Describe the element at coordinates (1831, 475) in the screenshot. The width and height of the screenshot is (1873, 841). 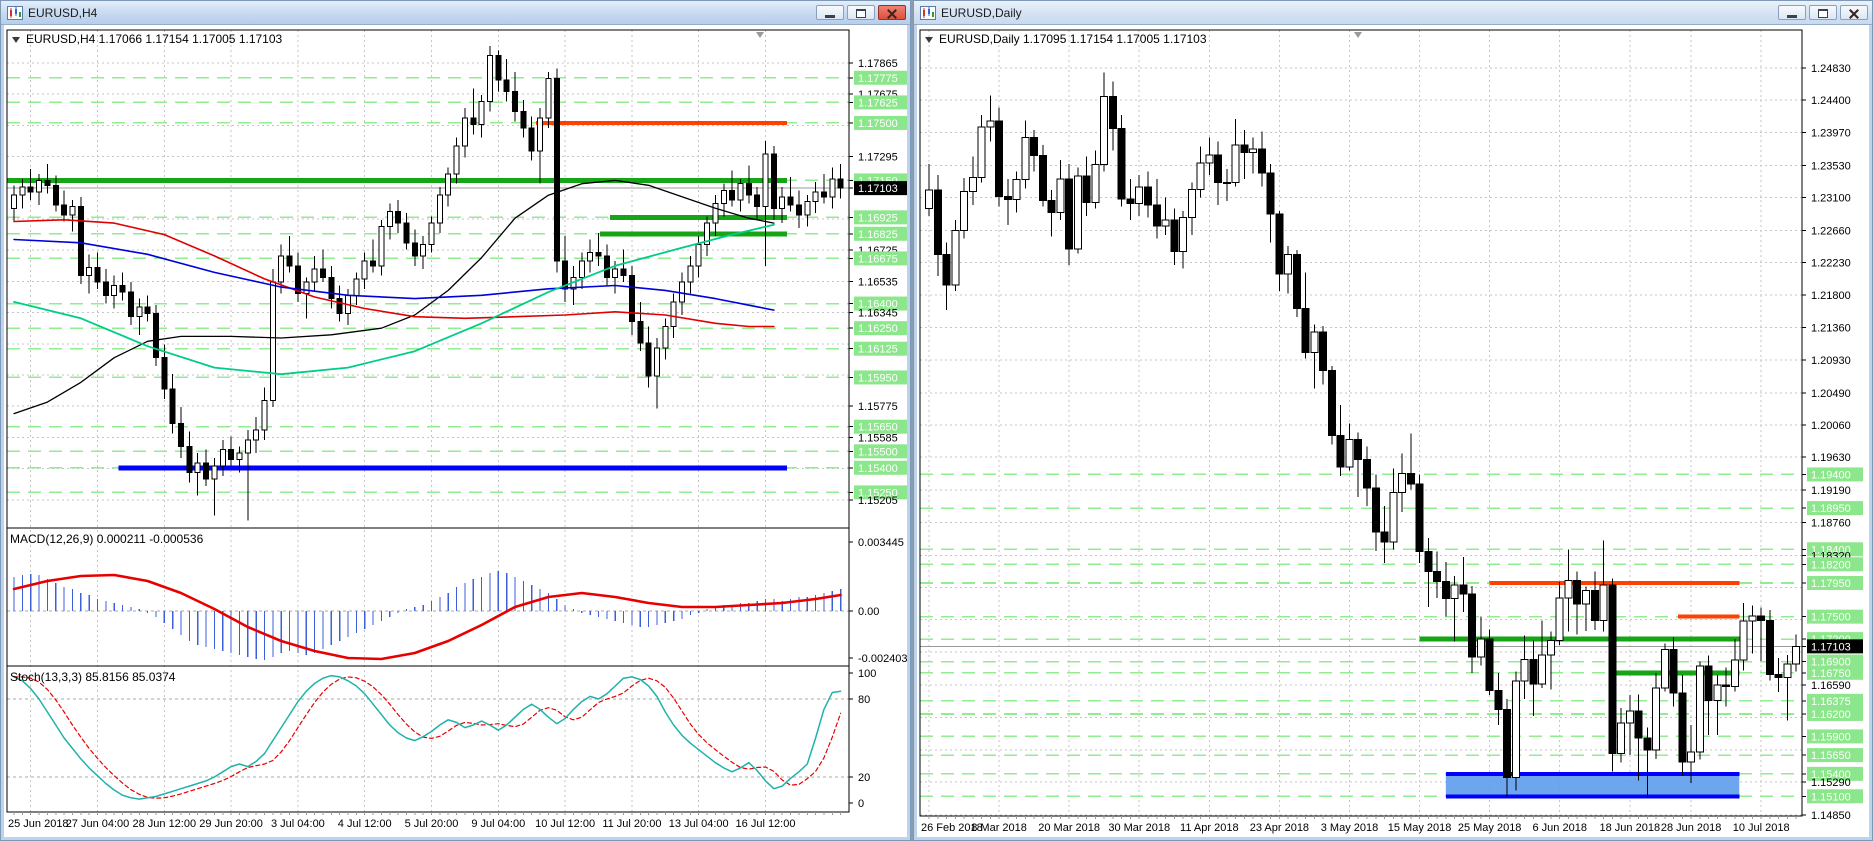
I see `svg-text: 1.19400` at that location.